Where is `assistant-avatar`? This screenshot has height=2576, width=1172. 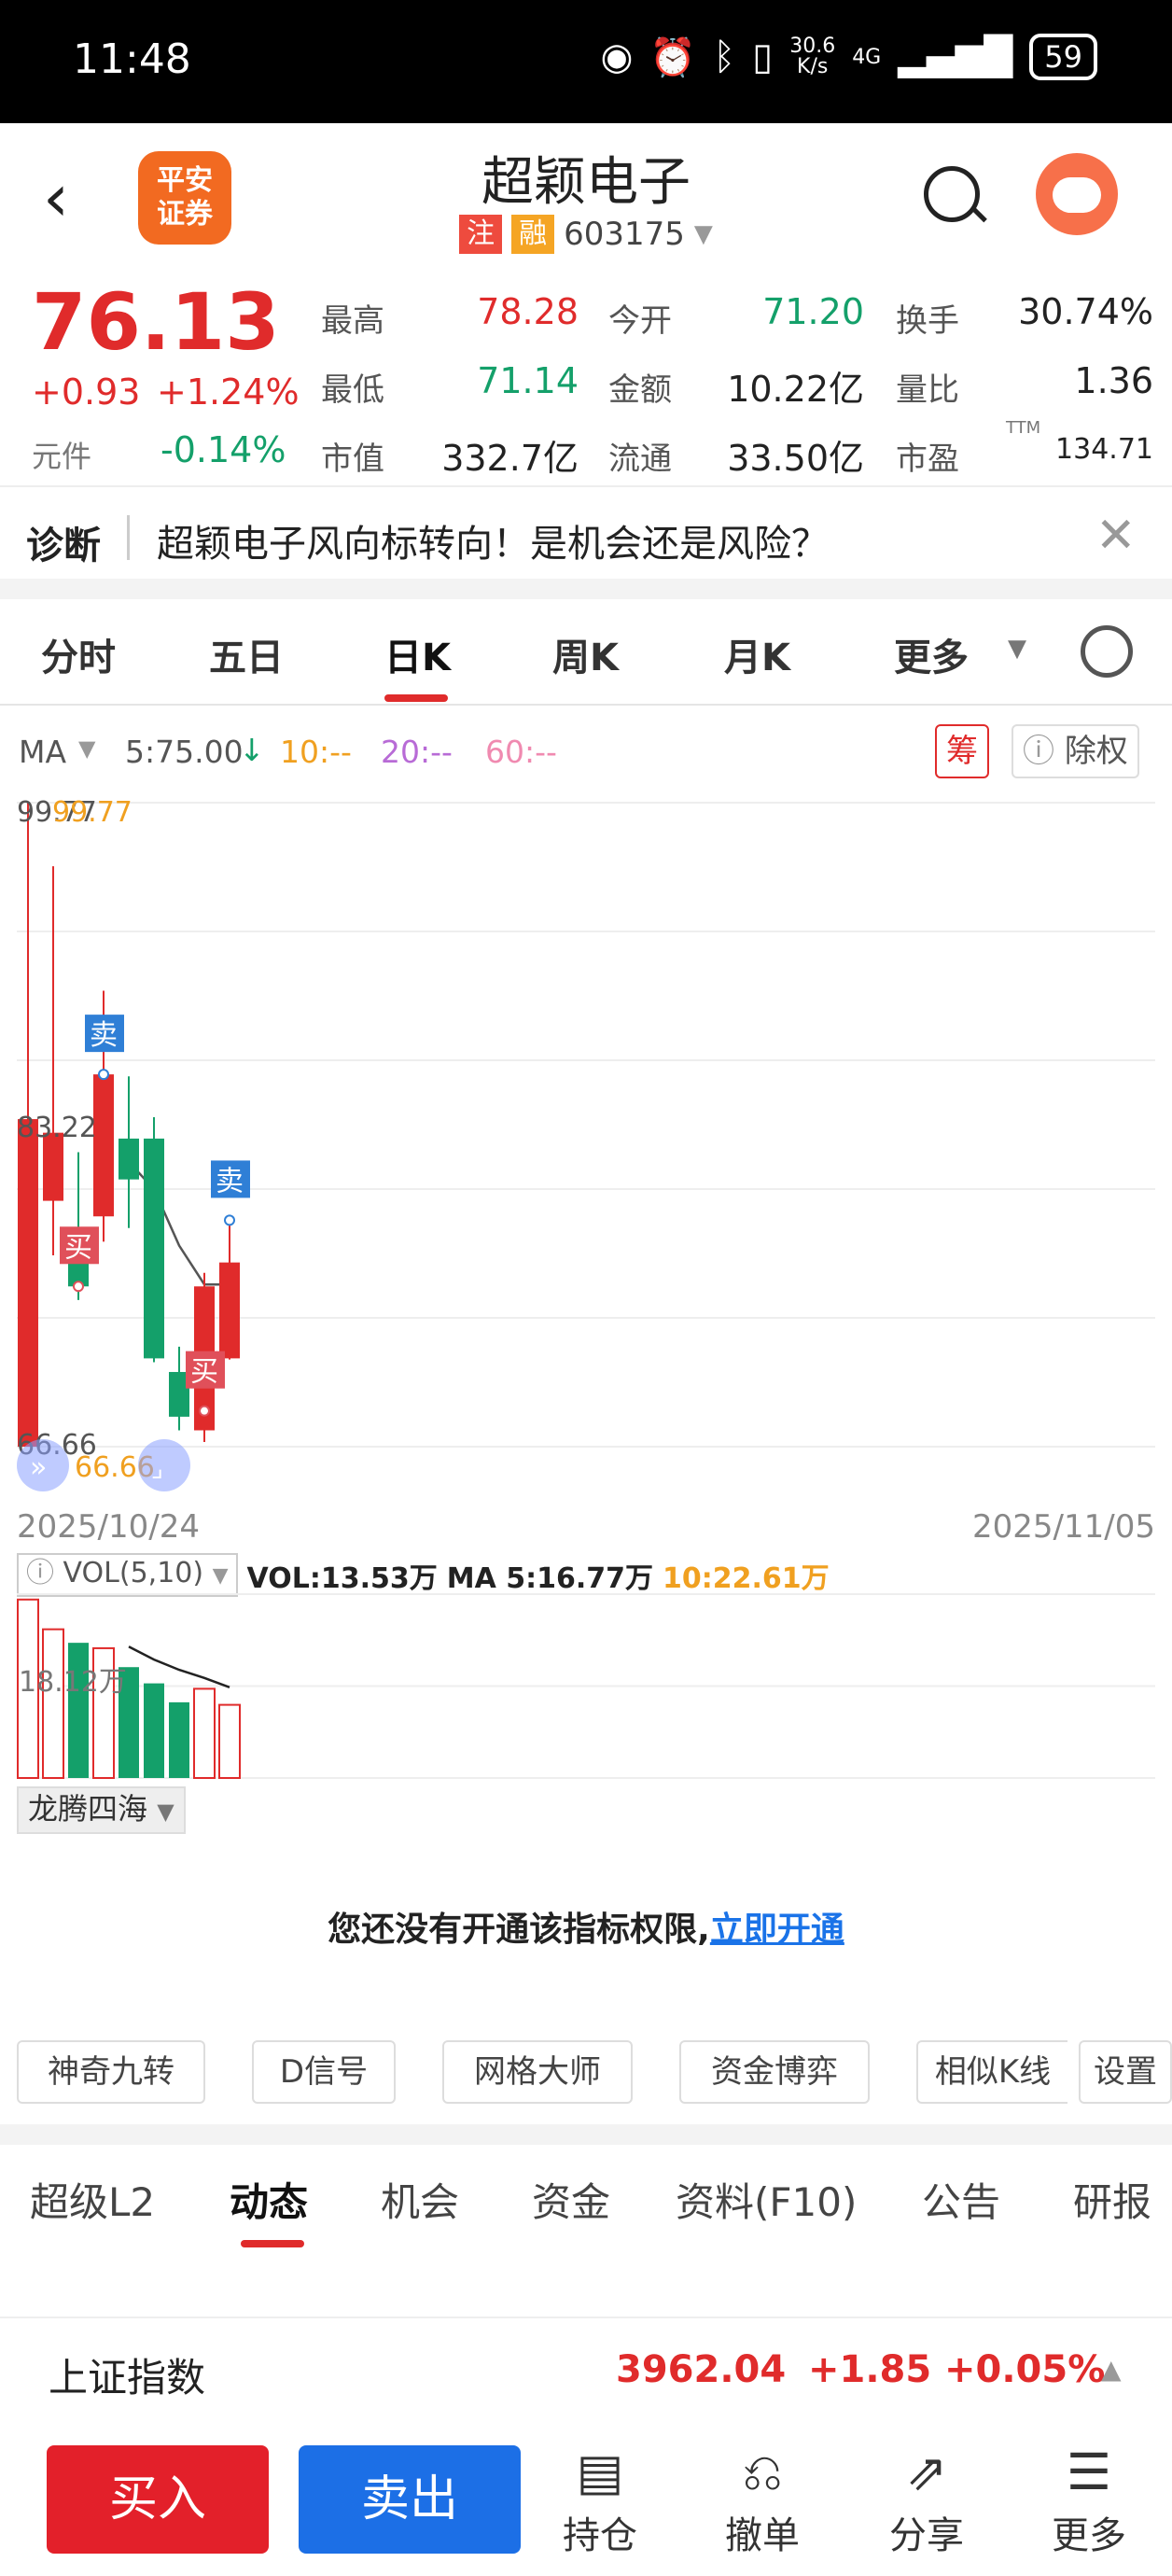
assistant-avatar is located at coordinates (1077, 194).